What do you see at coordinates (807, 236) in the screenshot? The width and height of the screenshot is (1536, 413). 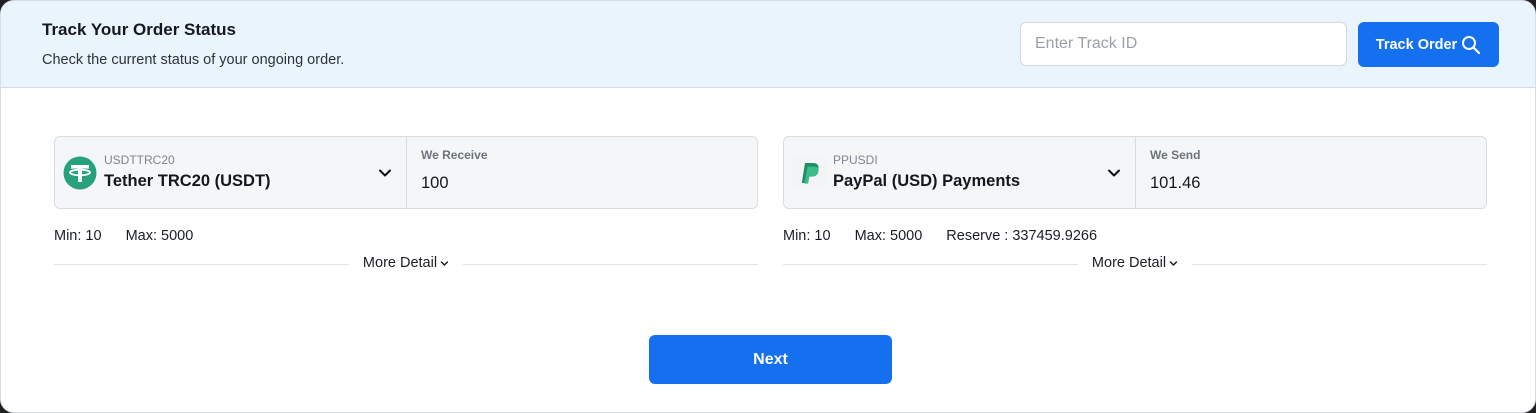 I see `receive-min: Min: 10` at bounding box center [807, 236].